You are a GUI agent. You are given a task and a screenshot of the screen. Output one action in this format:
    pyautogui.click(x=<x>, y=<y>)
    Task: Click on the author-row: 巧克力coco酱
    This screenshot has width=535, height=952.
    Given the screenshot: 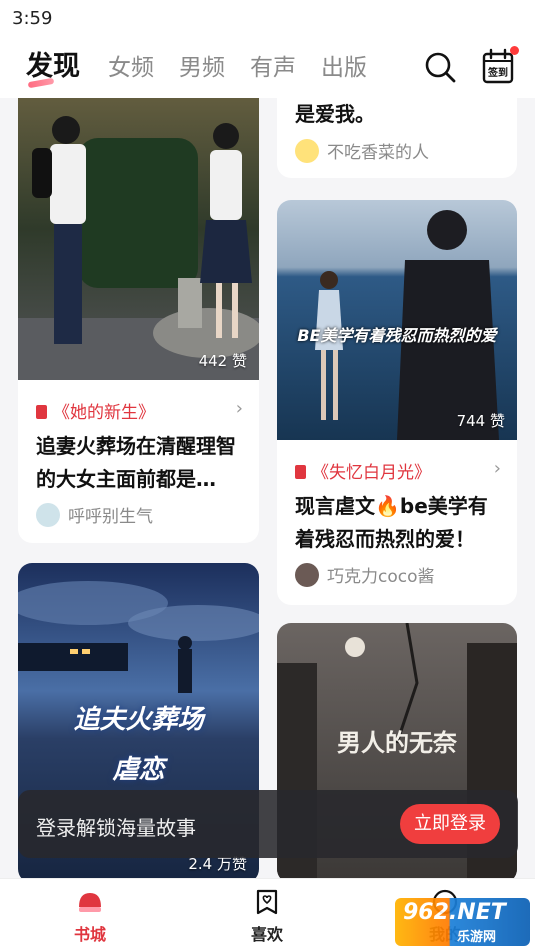 What is the action you would take?
    pyautogui.click(x=365, y=574)
    